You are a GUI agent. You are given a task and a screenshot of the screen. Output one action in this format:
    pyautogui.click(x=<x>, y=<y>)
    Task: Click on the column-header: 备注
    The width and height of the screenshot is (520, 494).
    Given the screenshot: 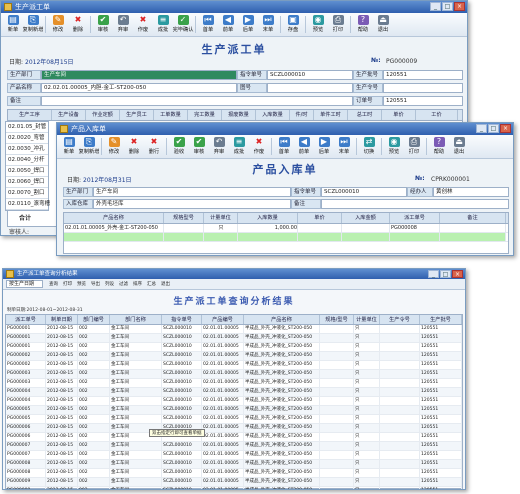 What is the action you would take?
    pyautogui.click(x=473, y=218)
    